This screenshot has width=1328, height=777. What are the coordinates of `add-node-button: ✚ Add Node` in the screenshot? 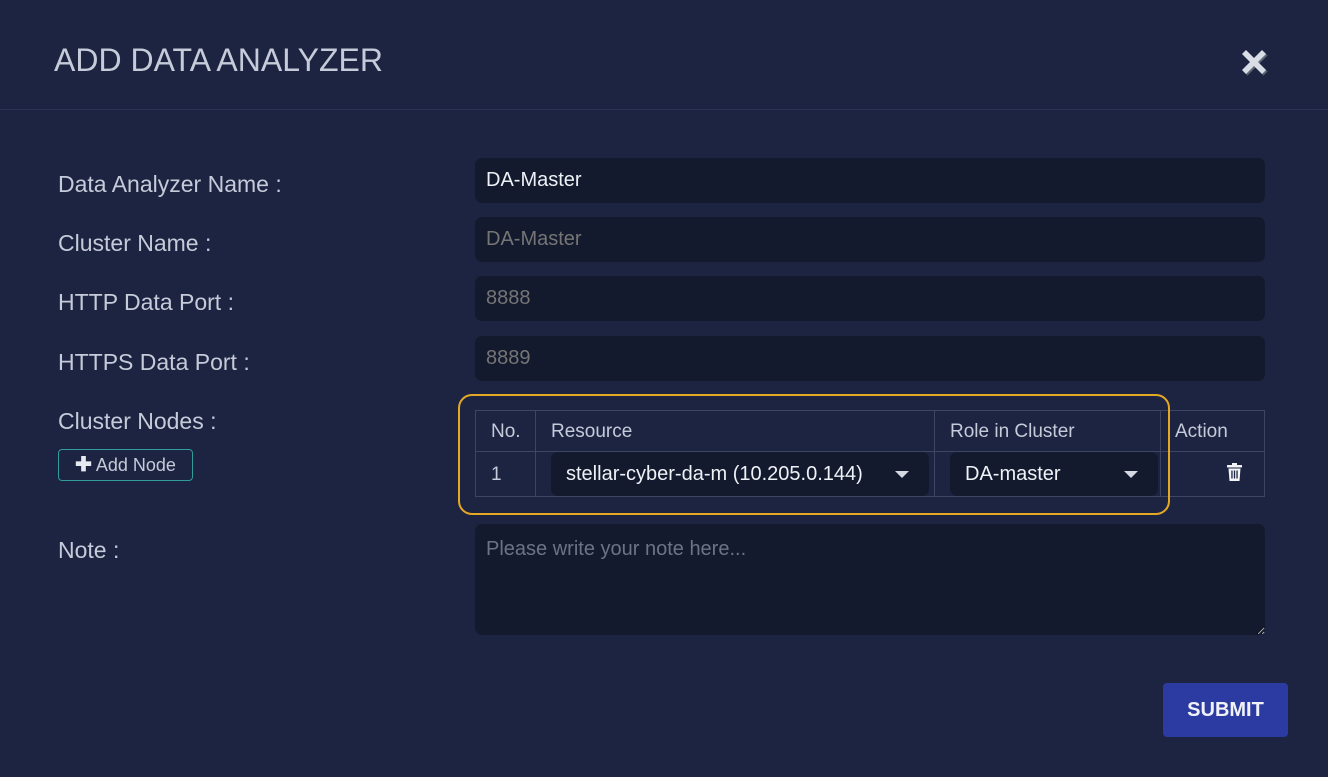 It's located at (125, 465).